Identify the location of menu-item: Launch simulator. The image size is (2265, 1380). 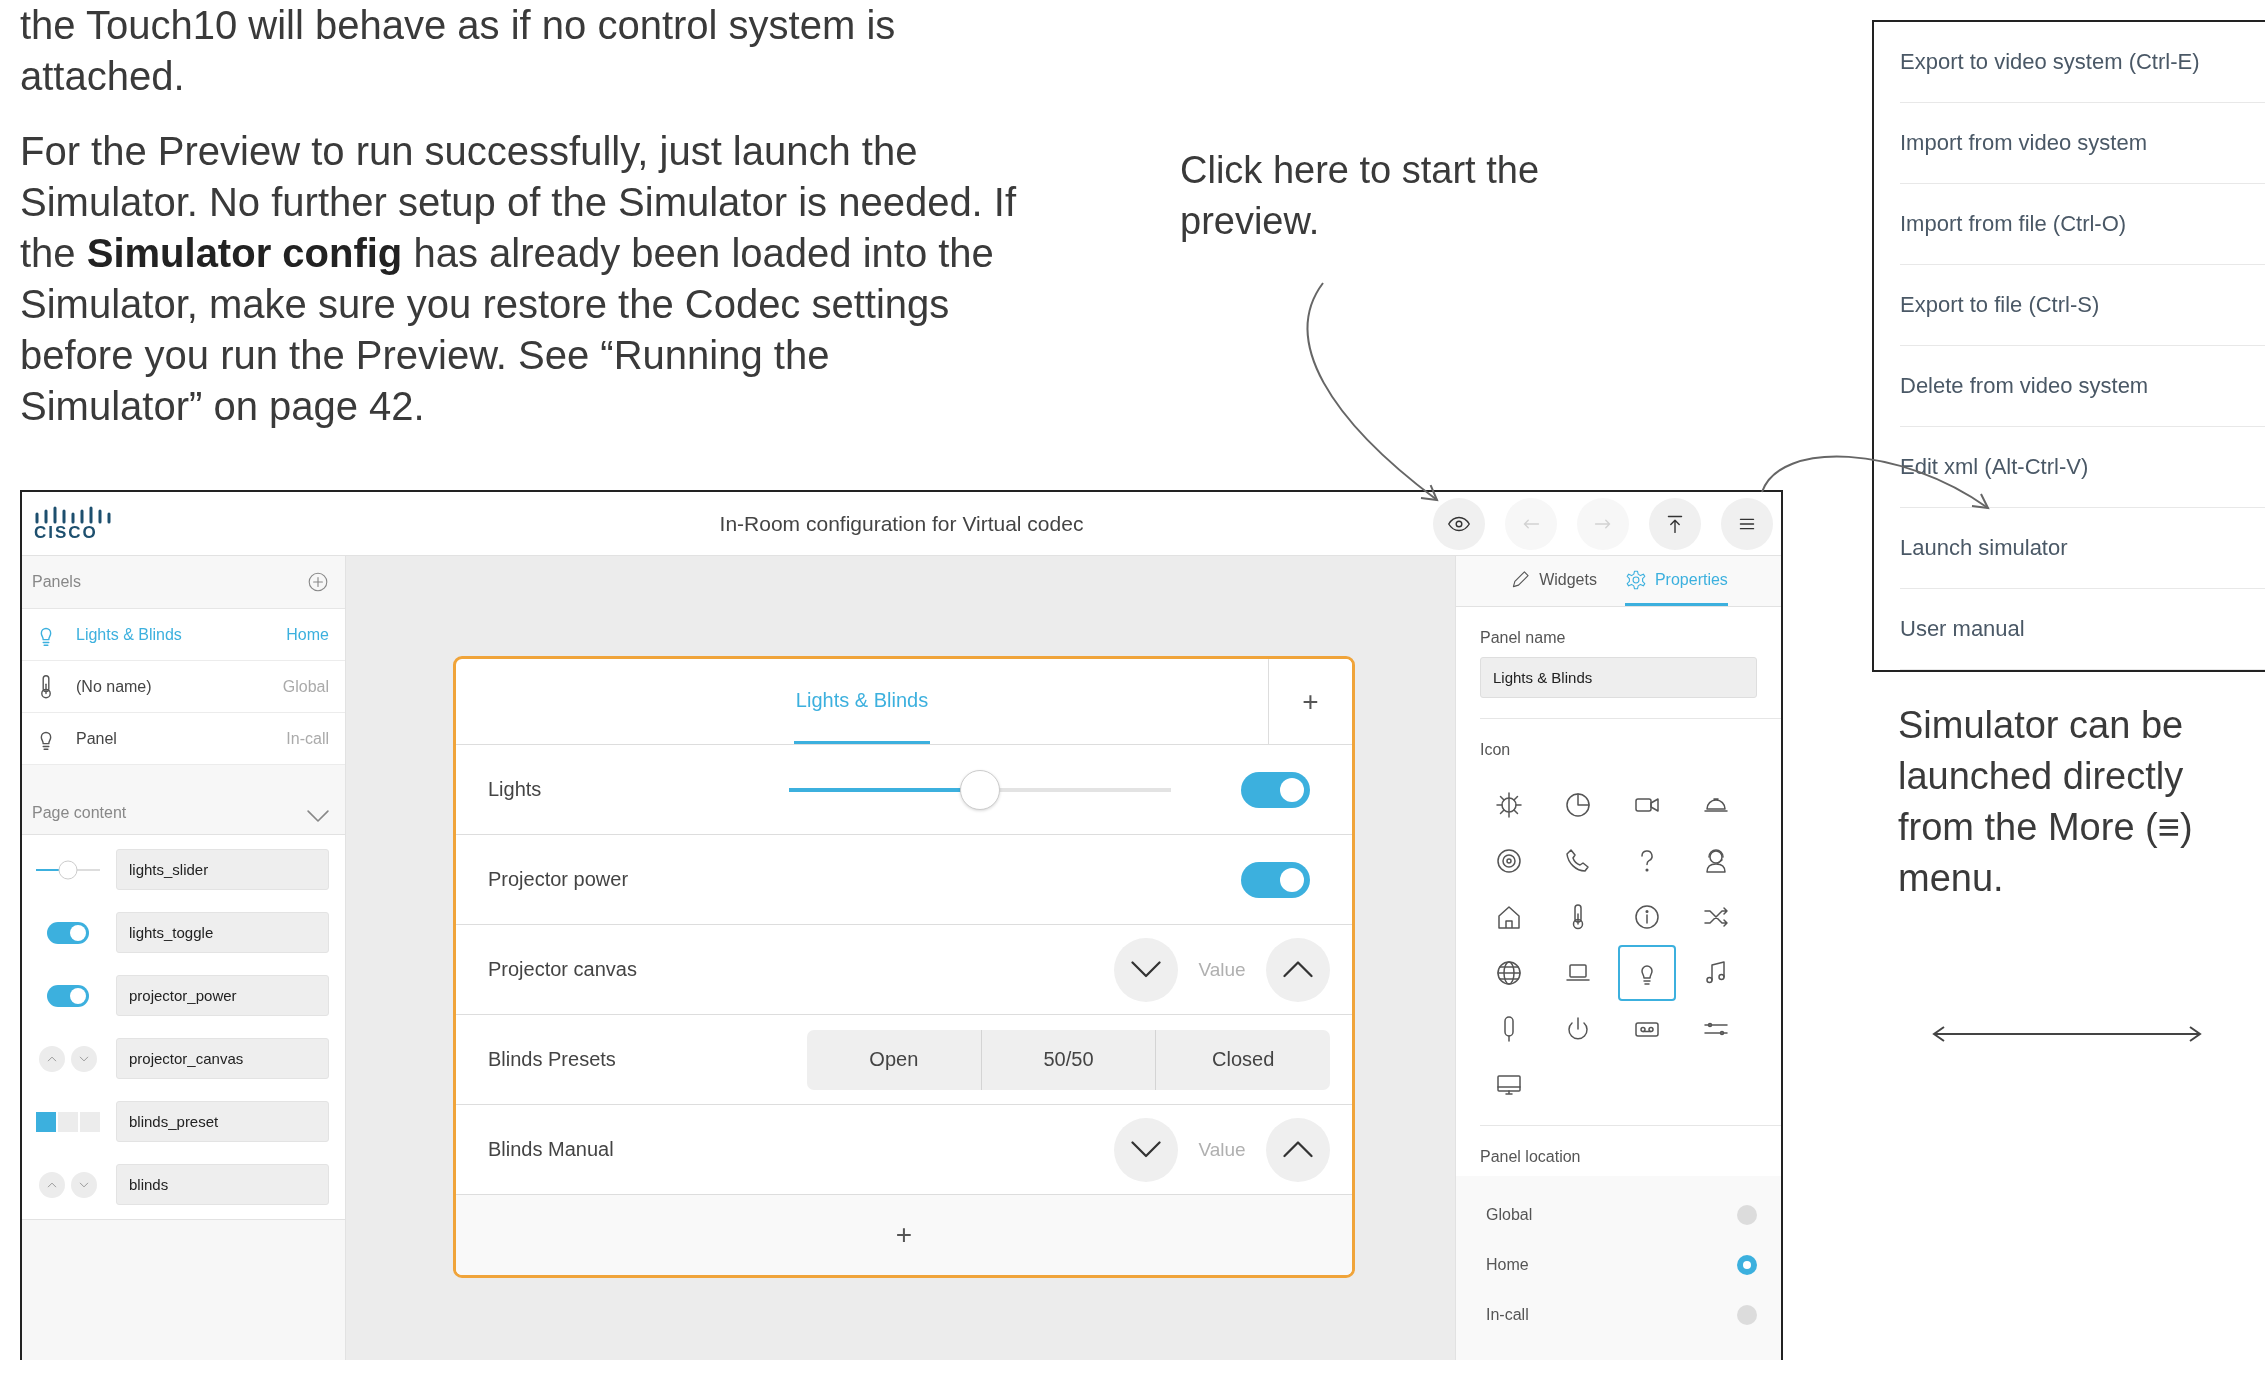
(1984, 548).